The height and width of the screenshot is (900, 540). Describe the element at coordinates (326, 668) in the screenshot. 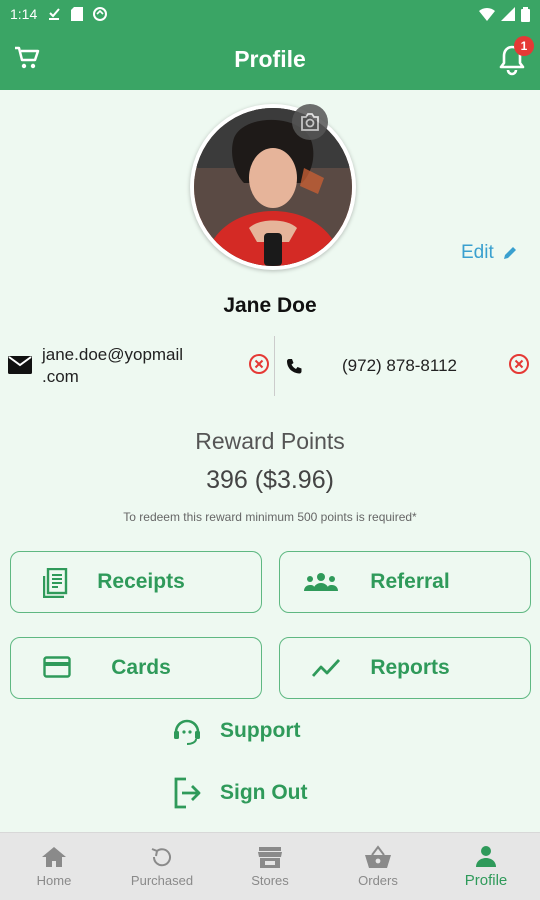

I see `trending-chart-icon` at that location.